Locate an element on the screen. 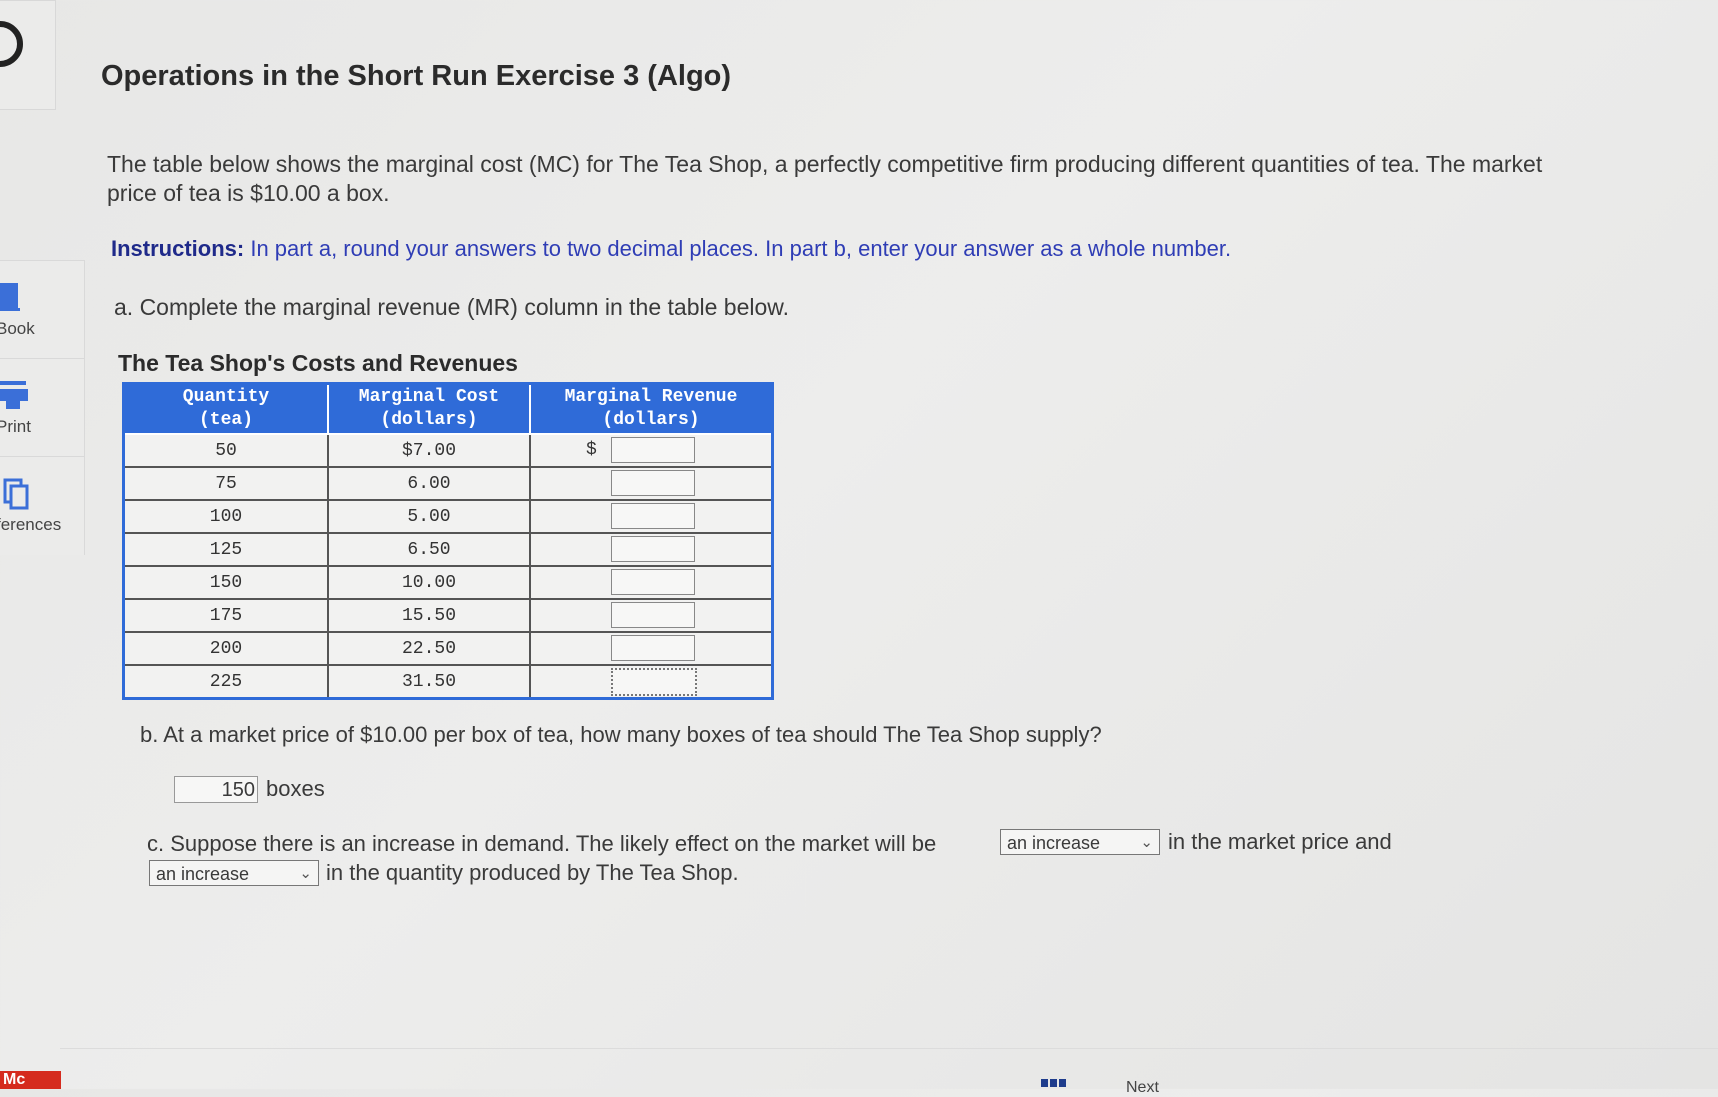  table-row: 50 $7.00 $ is located at coordinates (448, 450).